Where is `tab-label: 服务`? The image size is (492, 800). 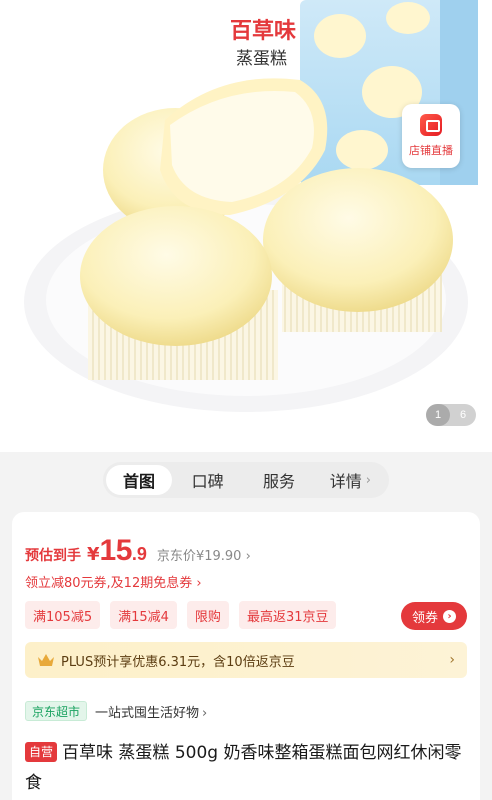
tab-label: 服务 is located at coordinates (278, 481).